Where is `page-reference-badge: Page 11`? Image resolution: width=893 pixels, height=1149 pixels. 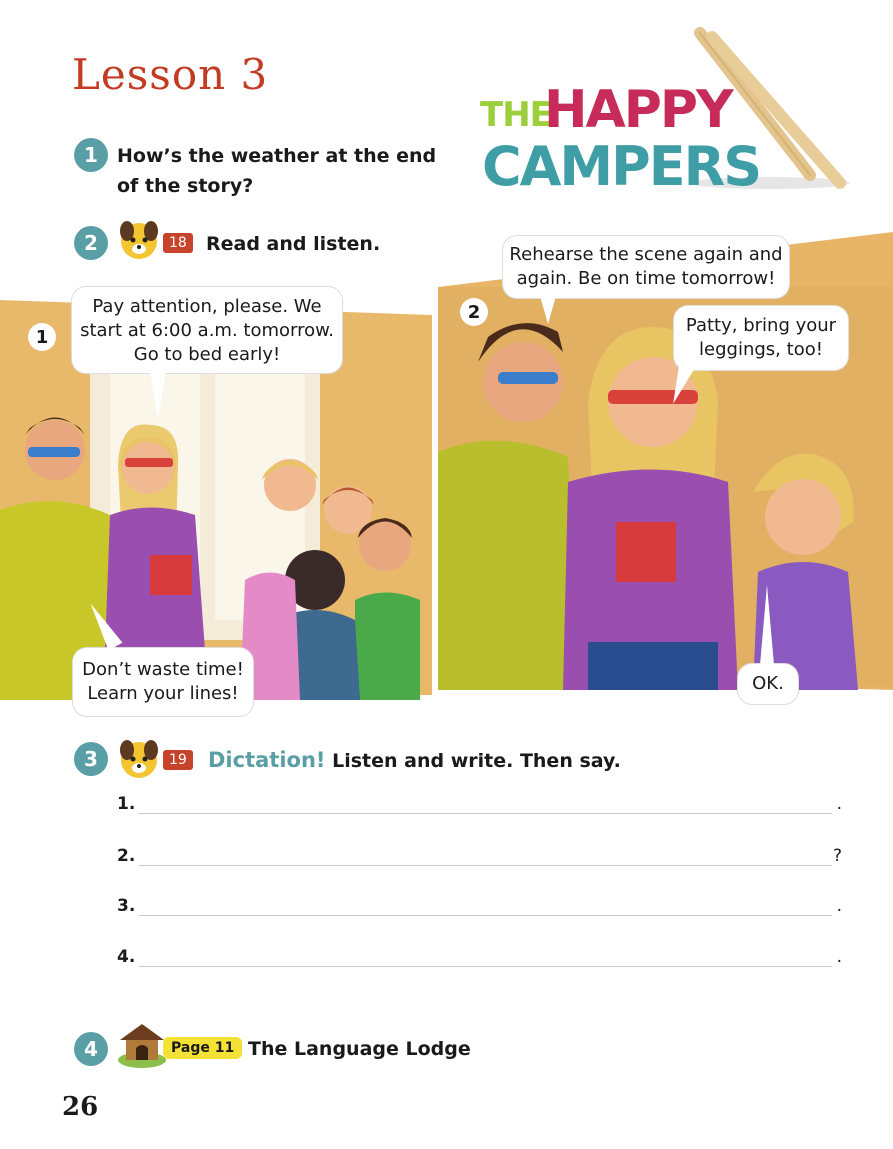 page-reference-badge: Page 11 is located at coordinates (203, 1048).